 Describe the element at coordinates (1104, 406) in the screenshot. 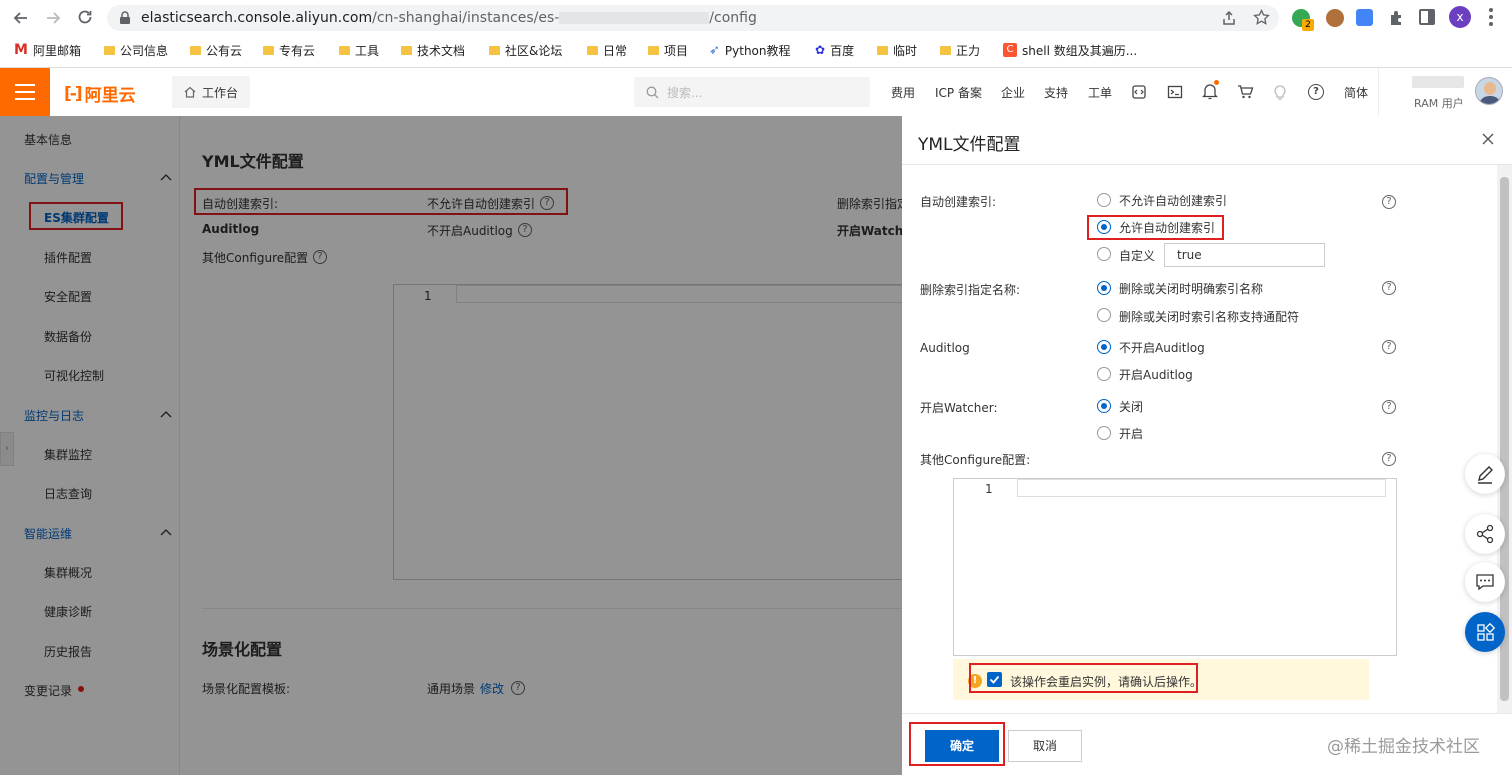

I see `radio-watcher-off` at that location.